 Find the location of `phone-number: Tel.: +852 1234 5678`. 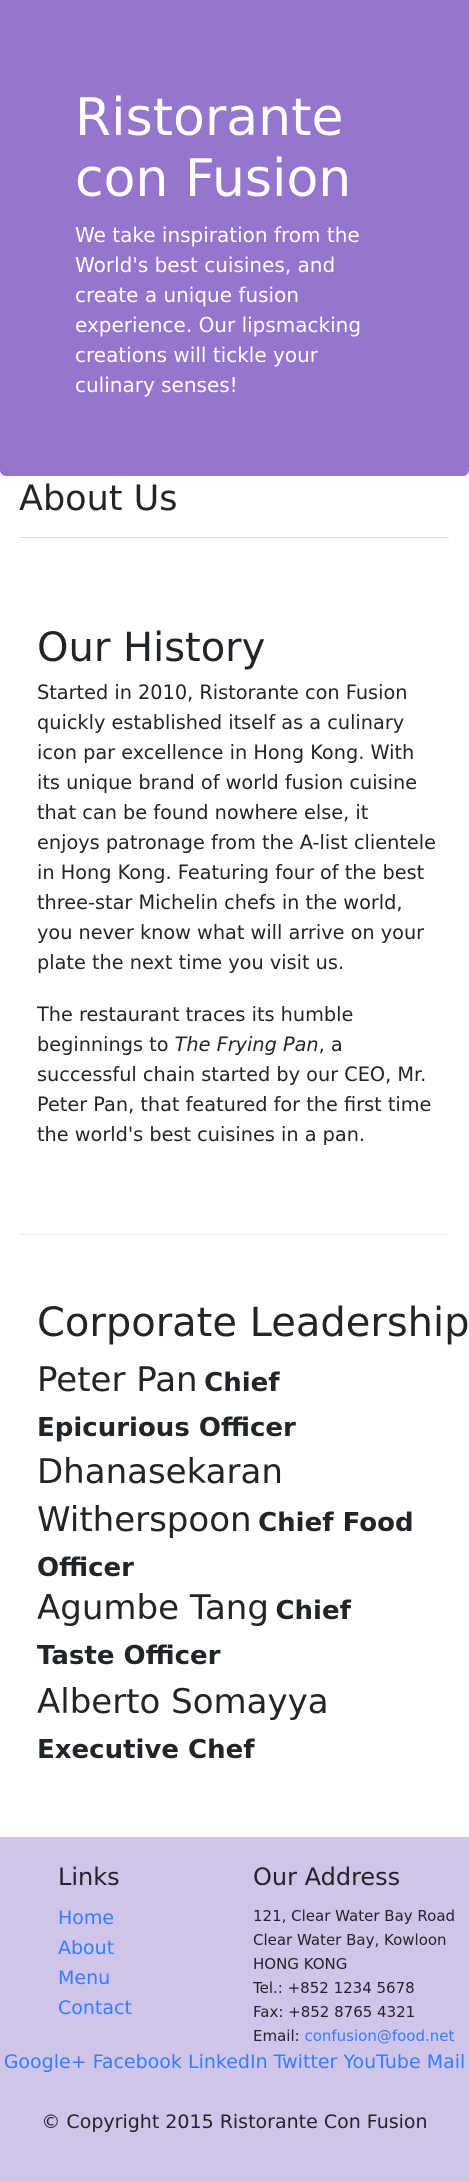

phone-number: Tel.: +852 1234 5678 is located at coordinates (334, 1988).